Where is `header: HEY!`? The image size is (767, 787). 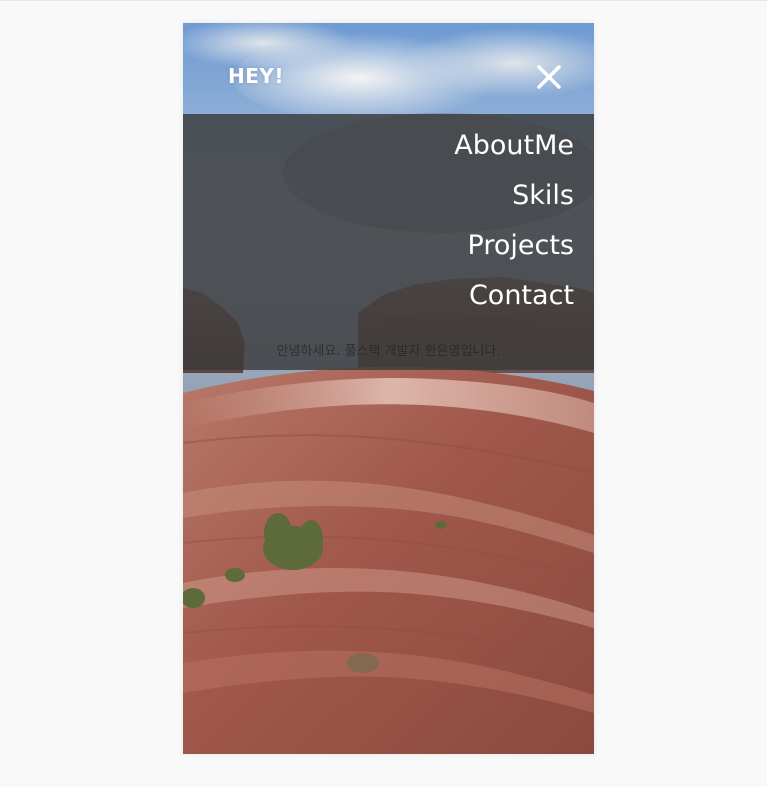 header: HEY! is located at coordinates (388, 68).